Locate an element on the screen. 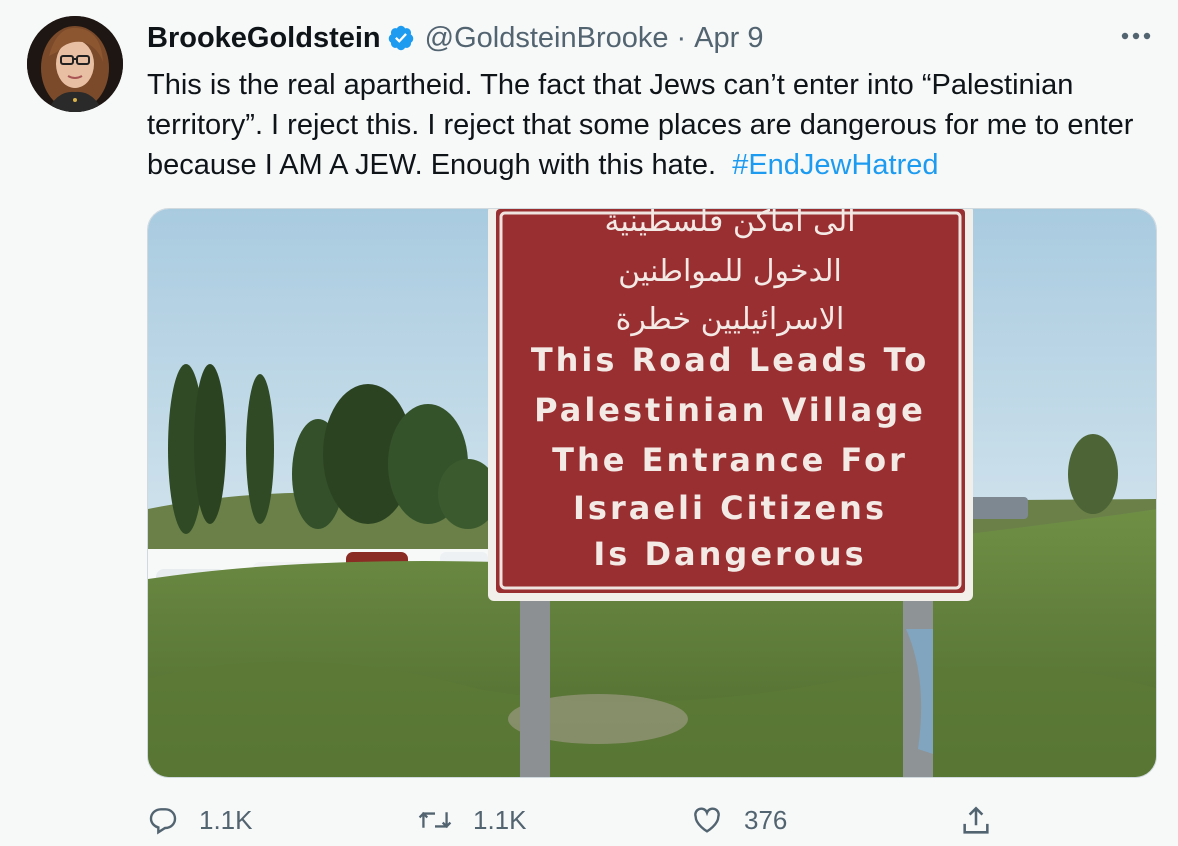 The image size is (1178, 846). like-button: 376 is located at coordinates (738, 820).